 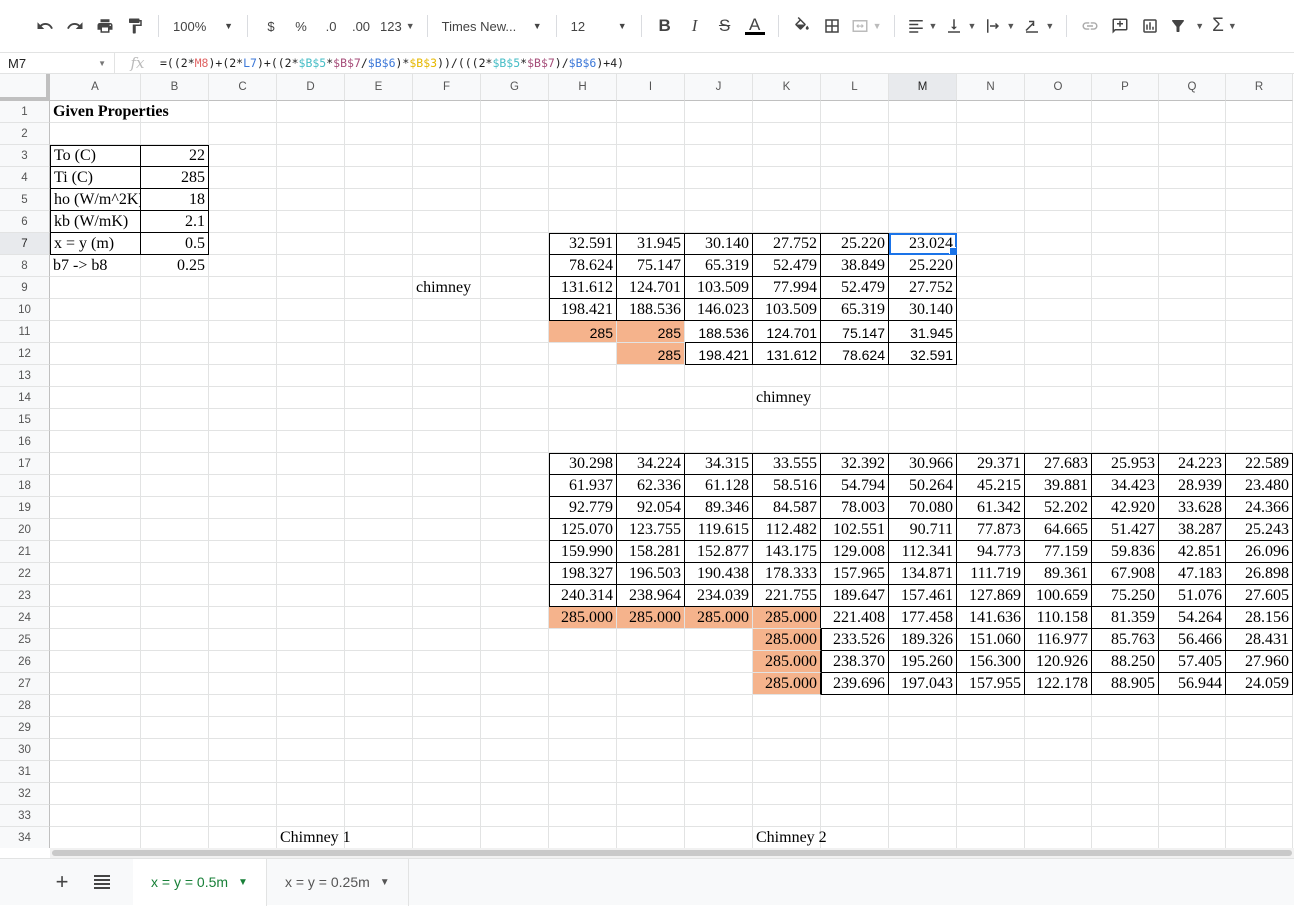 I want to click on cell-a22, so click(x=95, y=574).